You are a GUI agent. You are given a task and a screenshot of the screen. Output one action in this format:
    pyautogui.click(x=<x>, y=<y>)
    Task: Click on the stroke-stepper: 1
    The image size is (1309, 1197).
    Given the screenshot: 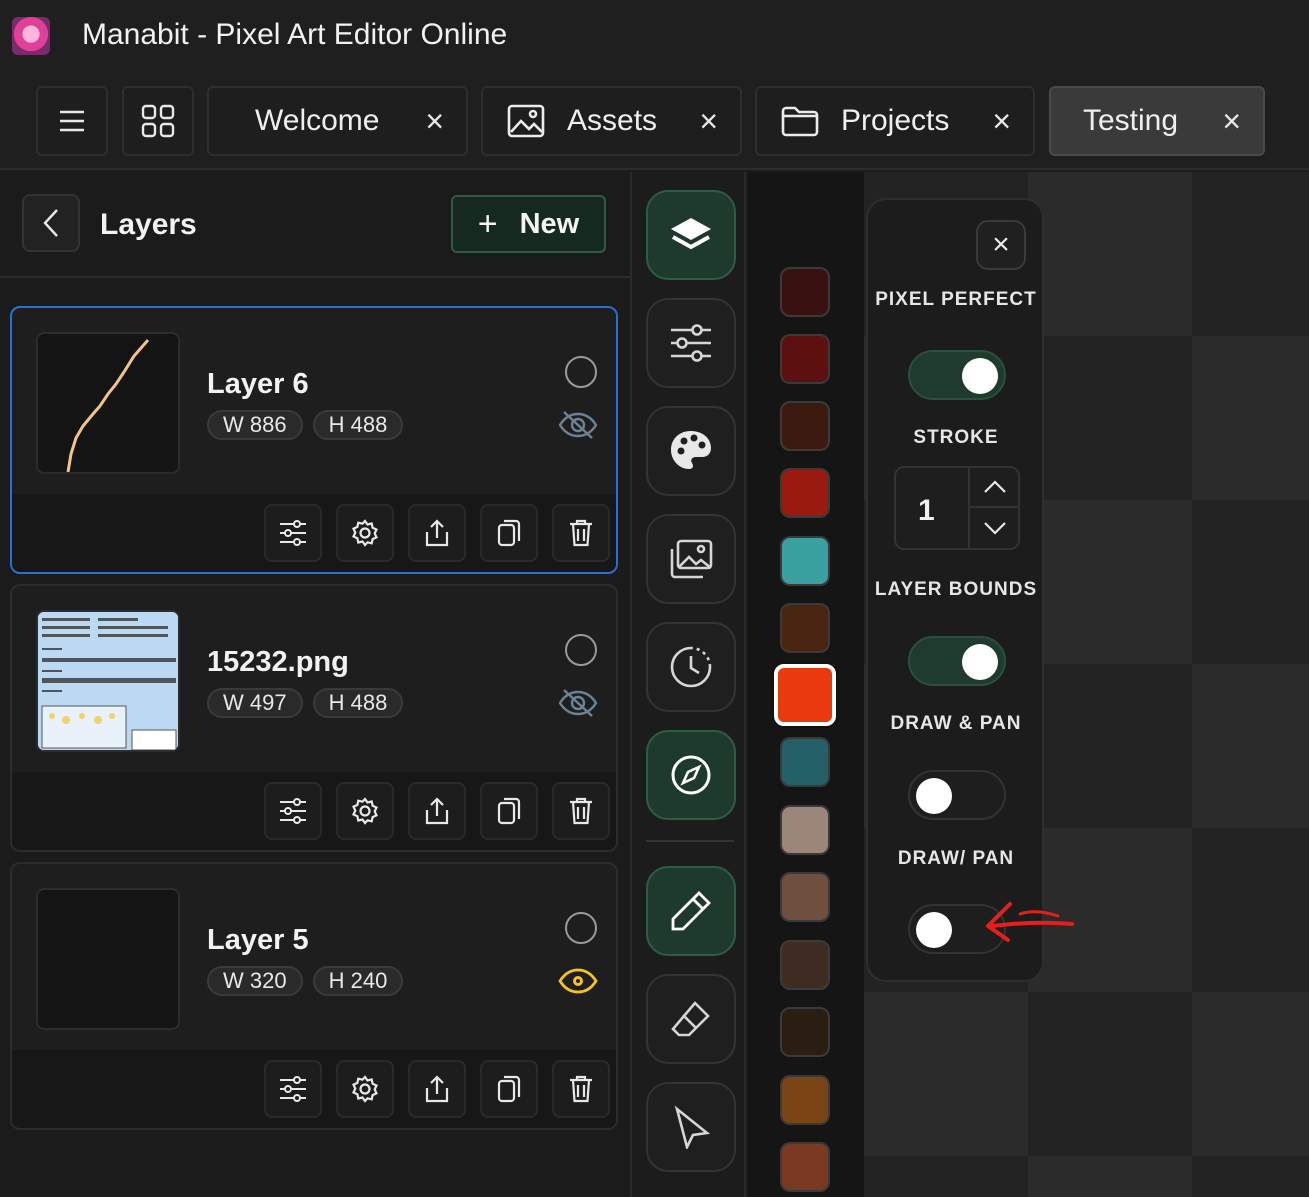 What is the action you would take?
    pyautogui.click(x=957, y=508)
    